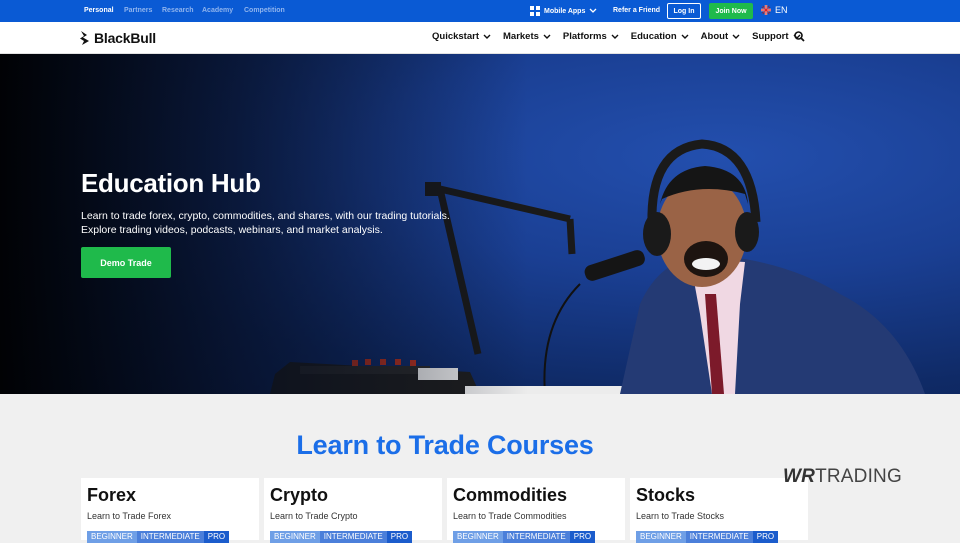  Describe the element at coordinates (510, 516) in the screenshot. I see `course-card-subtitle: Learn to Trade Commodities` at that location.